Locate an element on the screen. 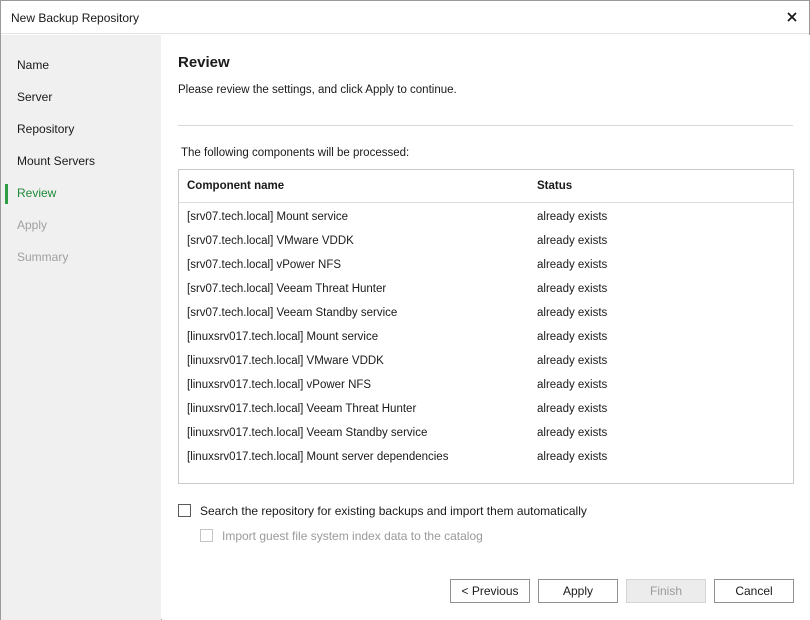 This screenshot has width=810, height=620. component-name-cell: [srv07.tech.local] vPower NFS is located at coordinates (264, 265).